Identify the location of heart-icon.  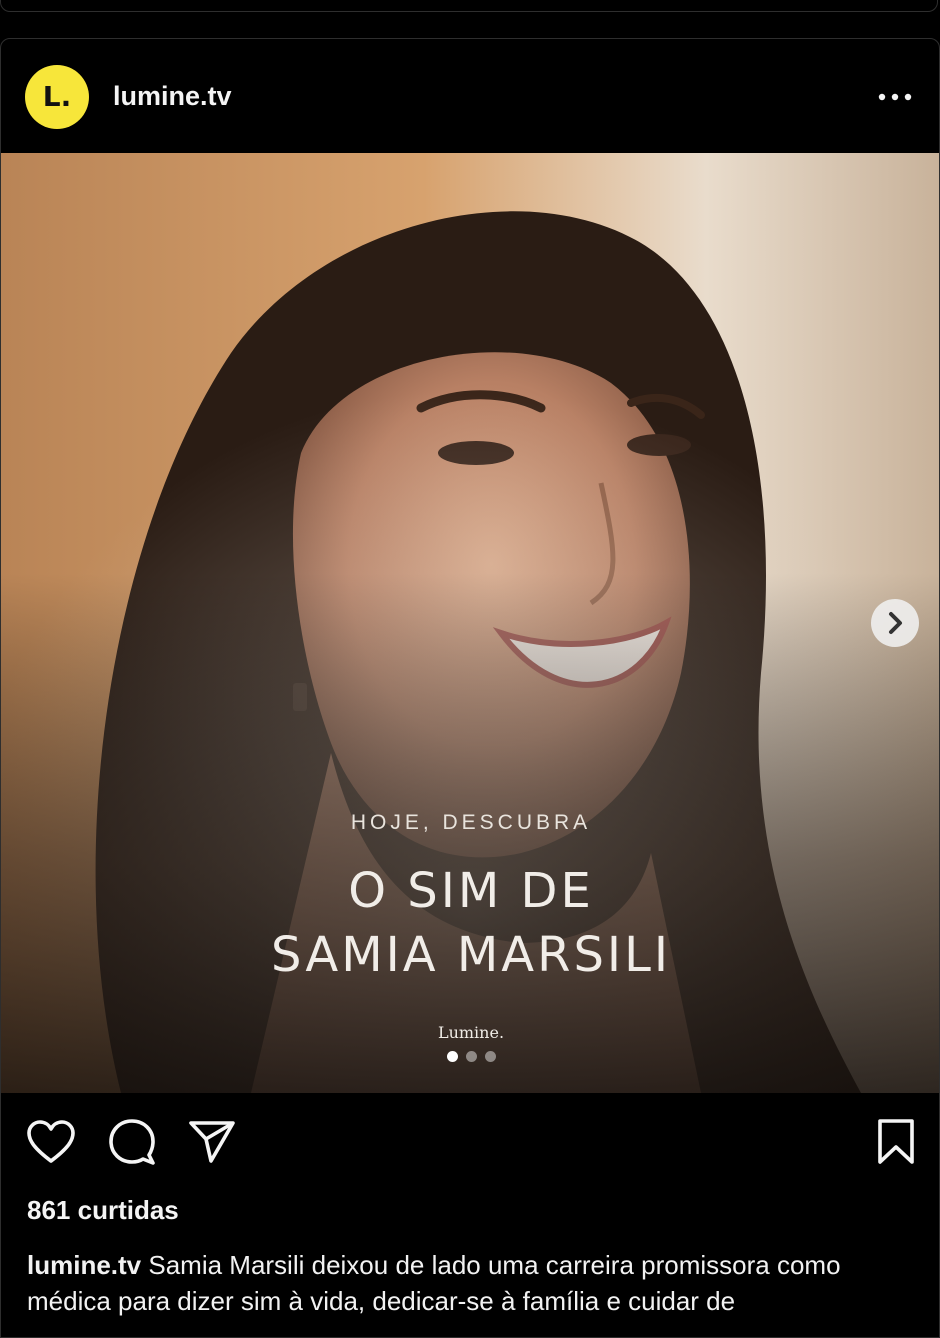
(51, 1145).